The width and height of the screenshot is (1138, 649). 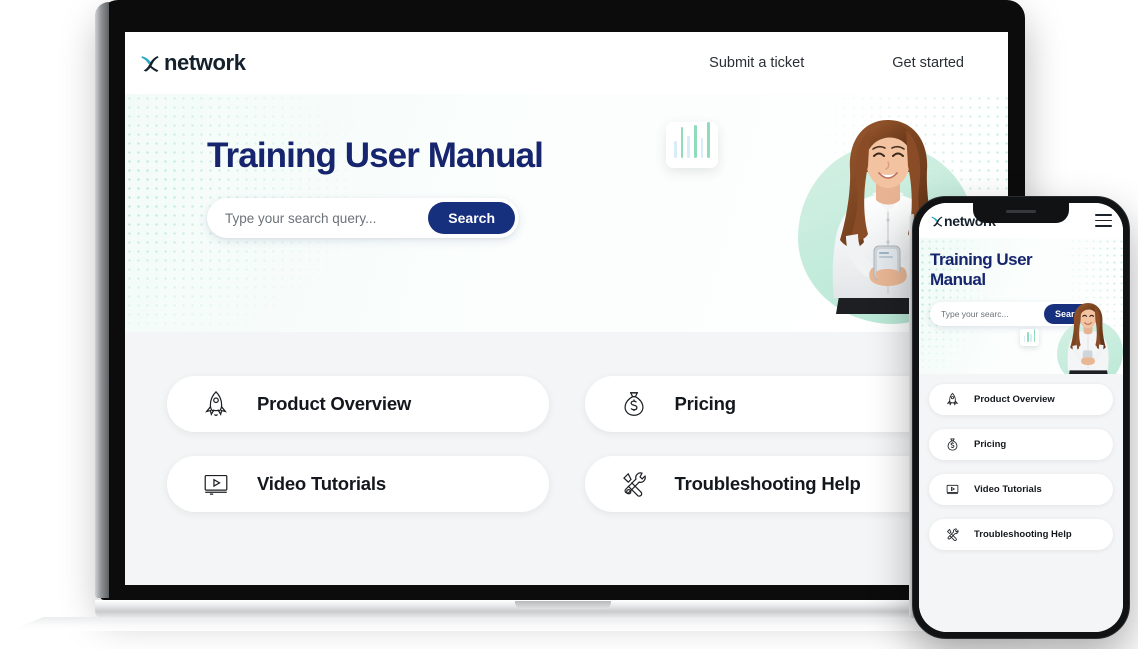 I want to click on woman-with-phone-photo, so click(x=1088, y=338).